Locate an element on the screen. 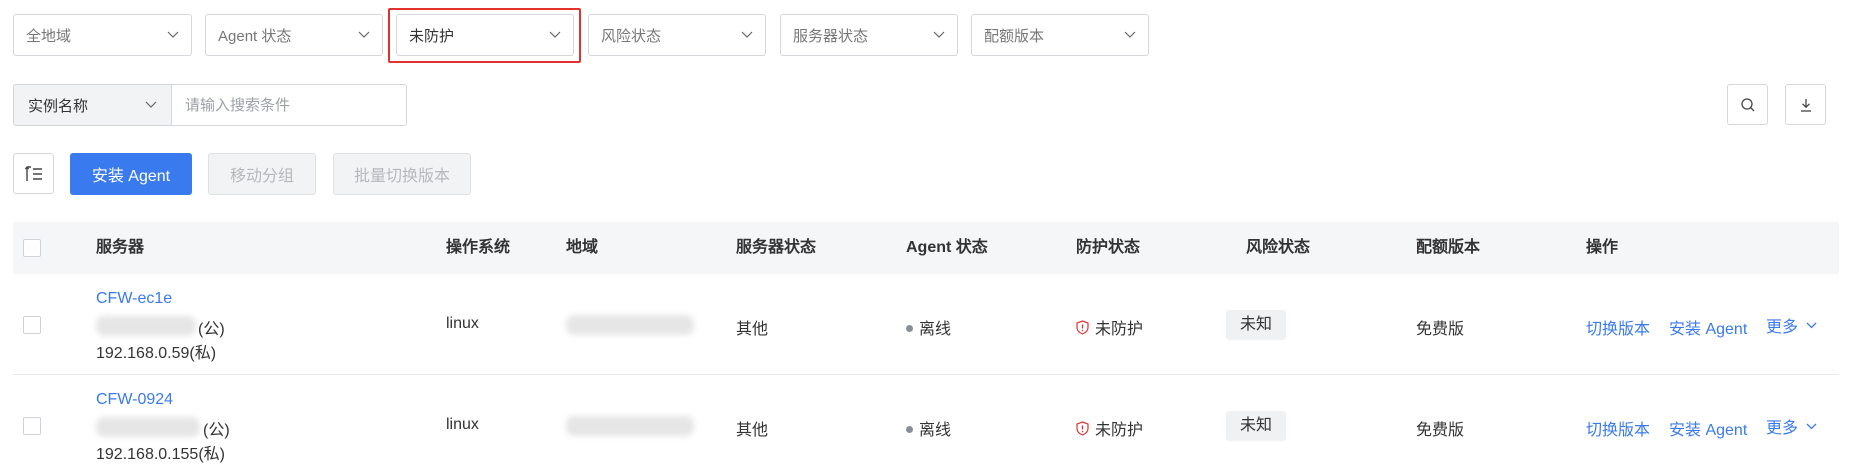  search-input is located at coordinates (289, 105).